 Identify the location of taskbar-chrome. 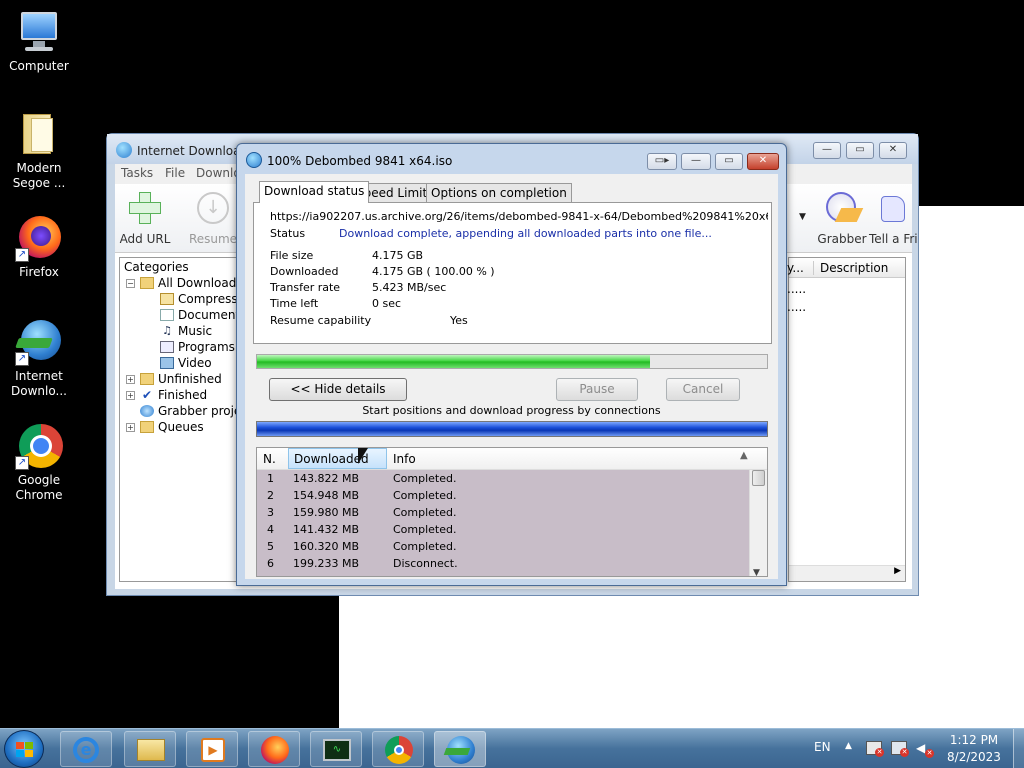
(398, 749).